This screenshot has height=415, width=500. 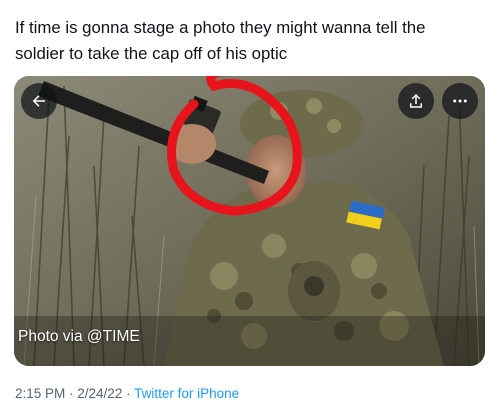 I want to click on arrow-left-icon, so click(x=38, y=101).